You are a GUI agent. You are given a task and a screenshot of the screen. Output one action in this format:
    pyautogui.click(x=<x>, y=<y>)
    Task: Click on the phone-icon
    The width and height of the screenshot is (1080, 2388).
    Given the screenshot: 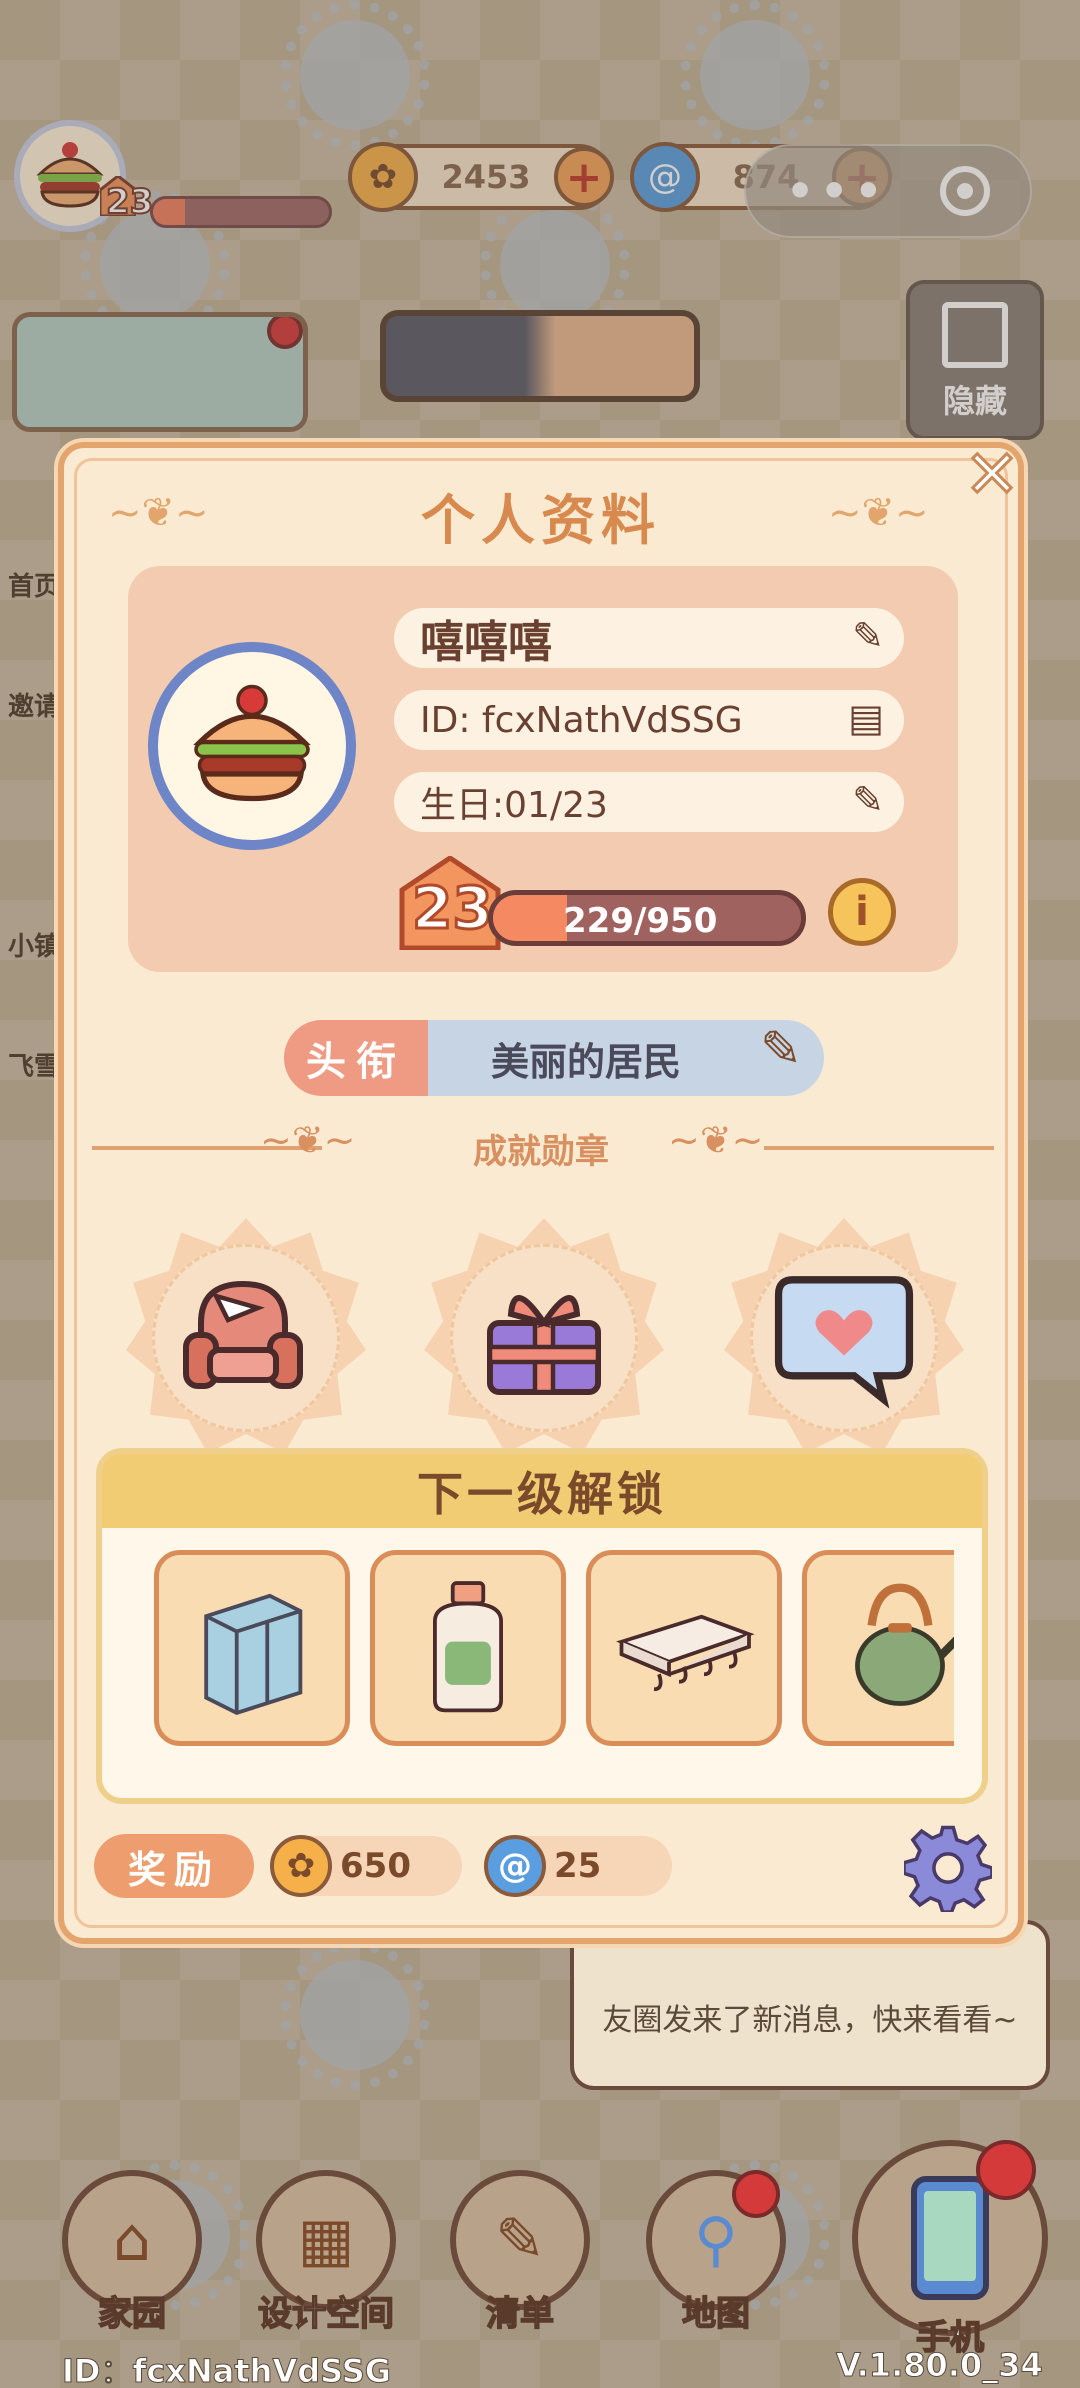 What is the action you would take?
    pyautogui.click(x=950, y=2238)
    